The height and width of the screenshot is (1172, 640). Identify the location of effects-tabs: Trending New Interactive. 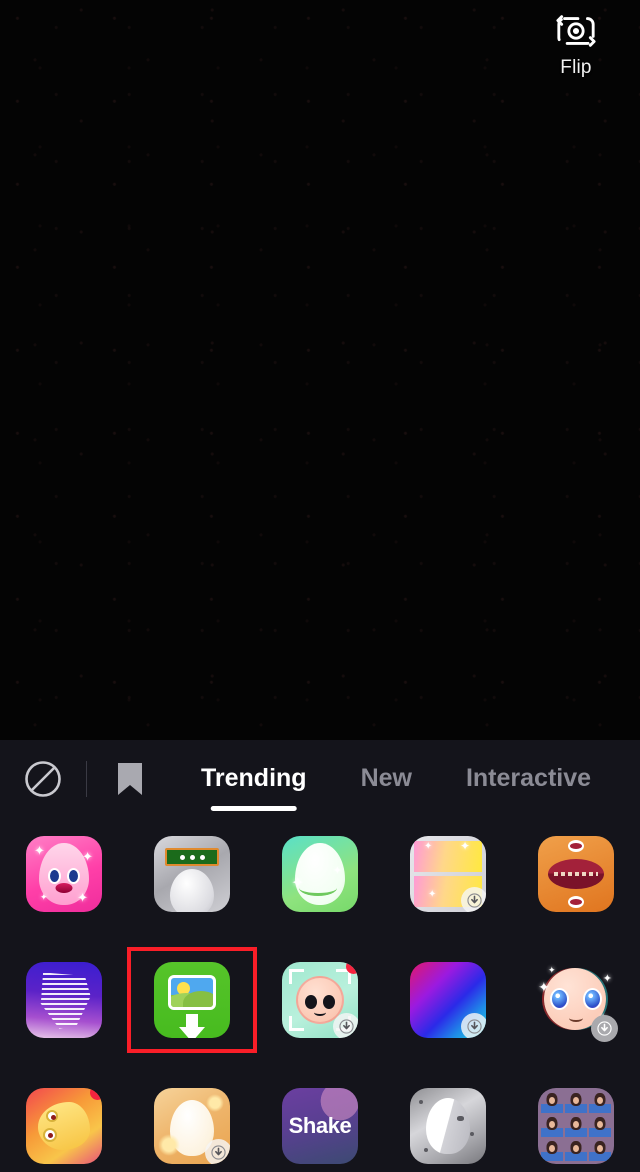
(396, 779).